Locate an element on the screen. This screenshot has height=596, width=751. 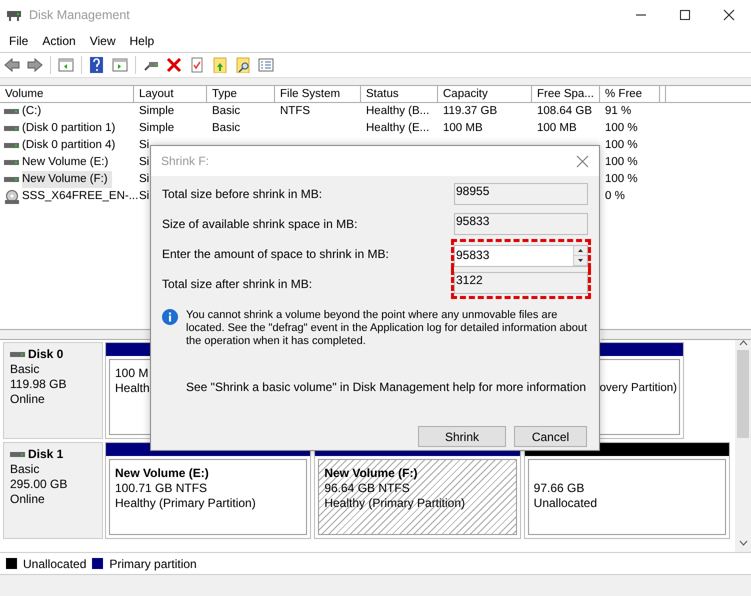
help-text: See "Shrink a basic volume" in Disk Management help for more information is located at coordinates (387, 387).